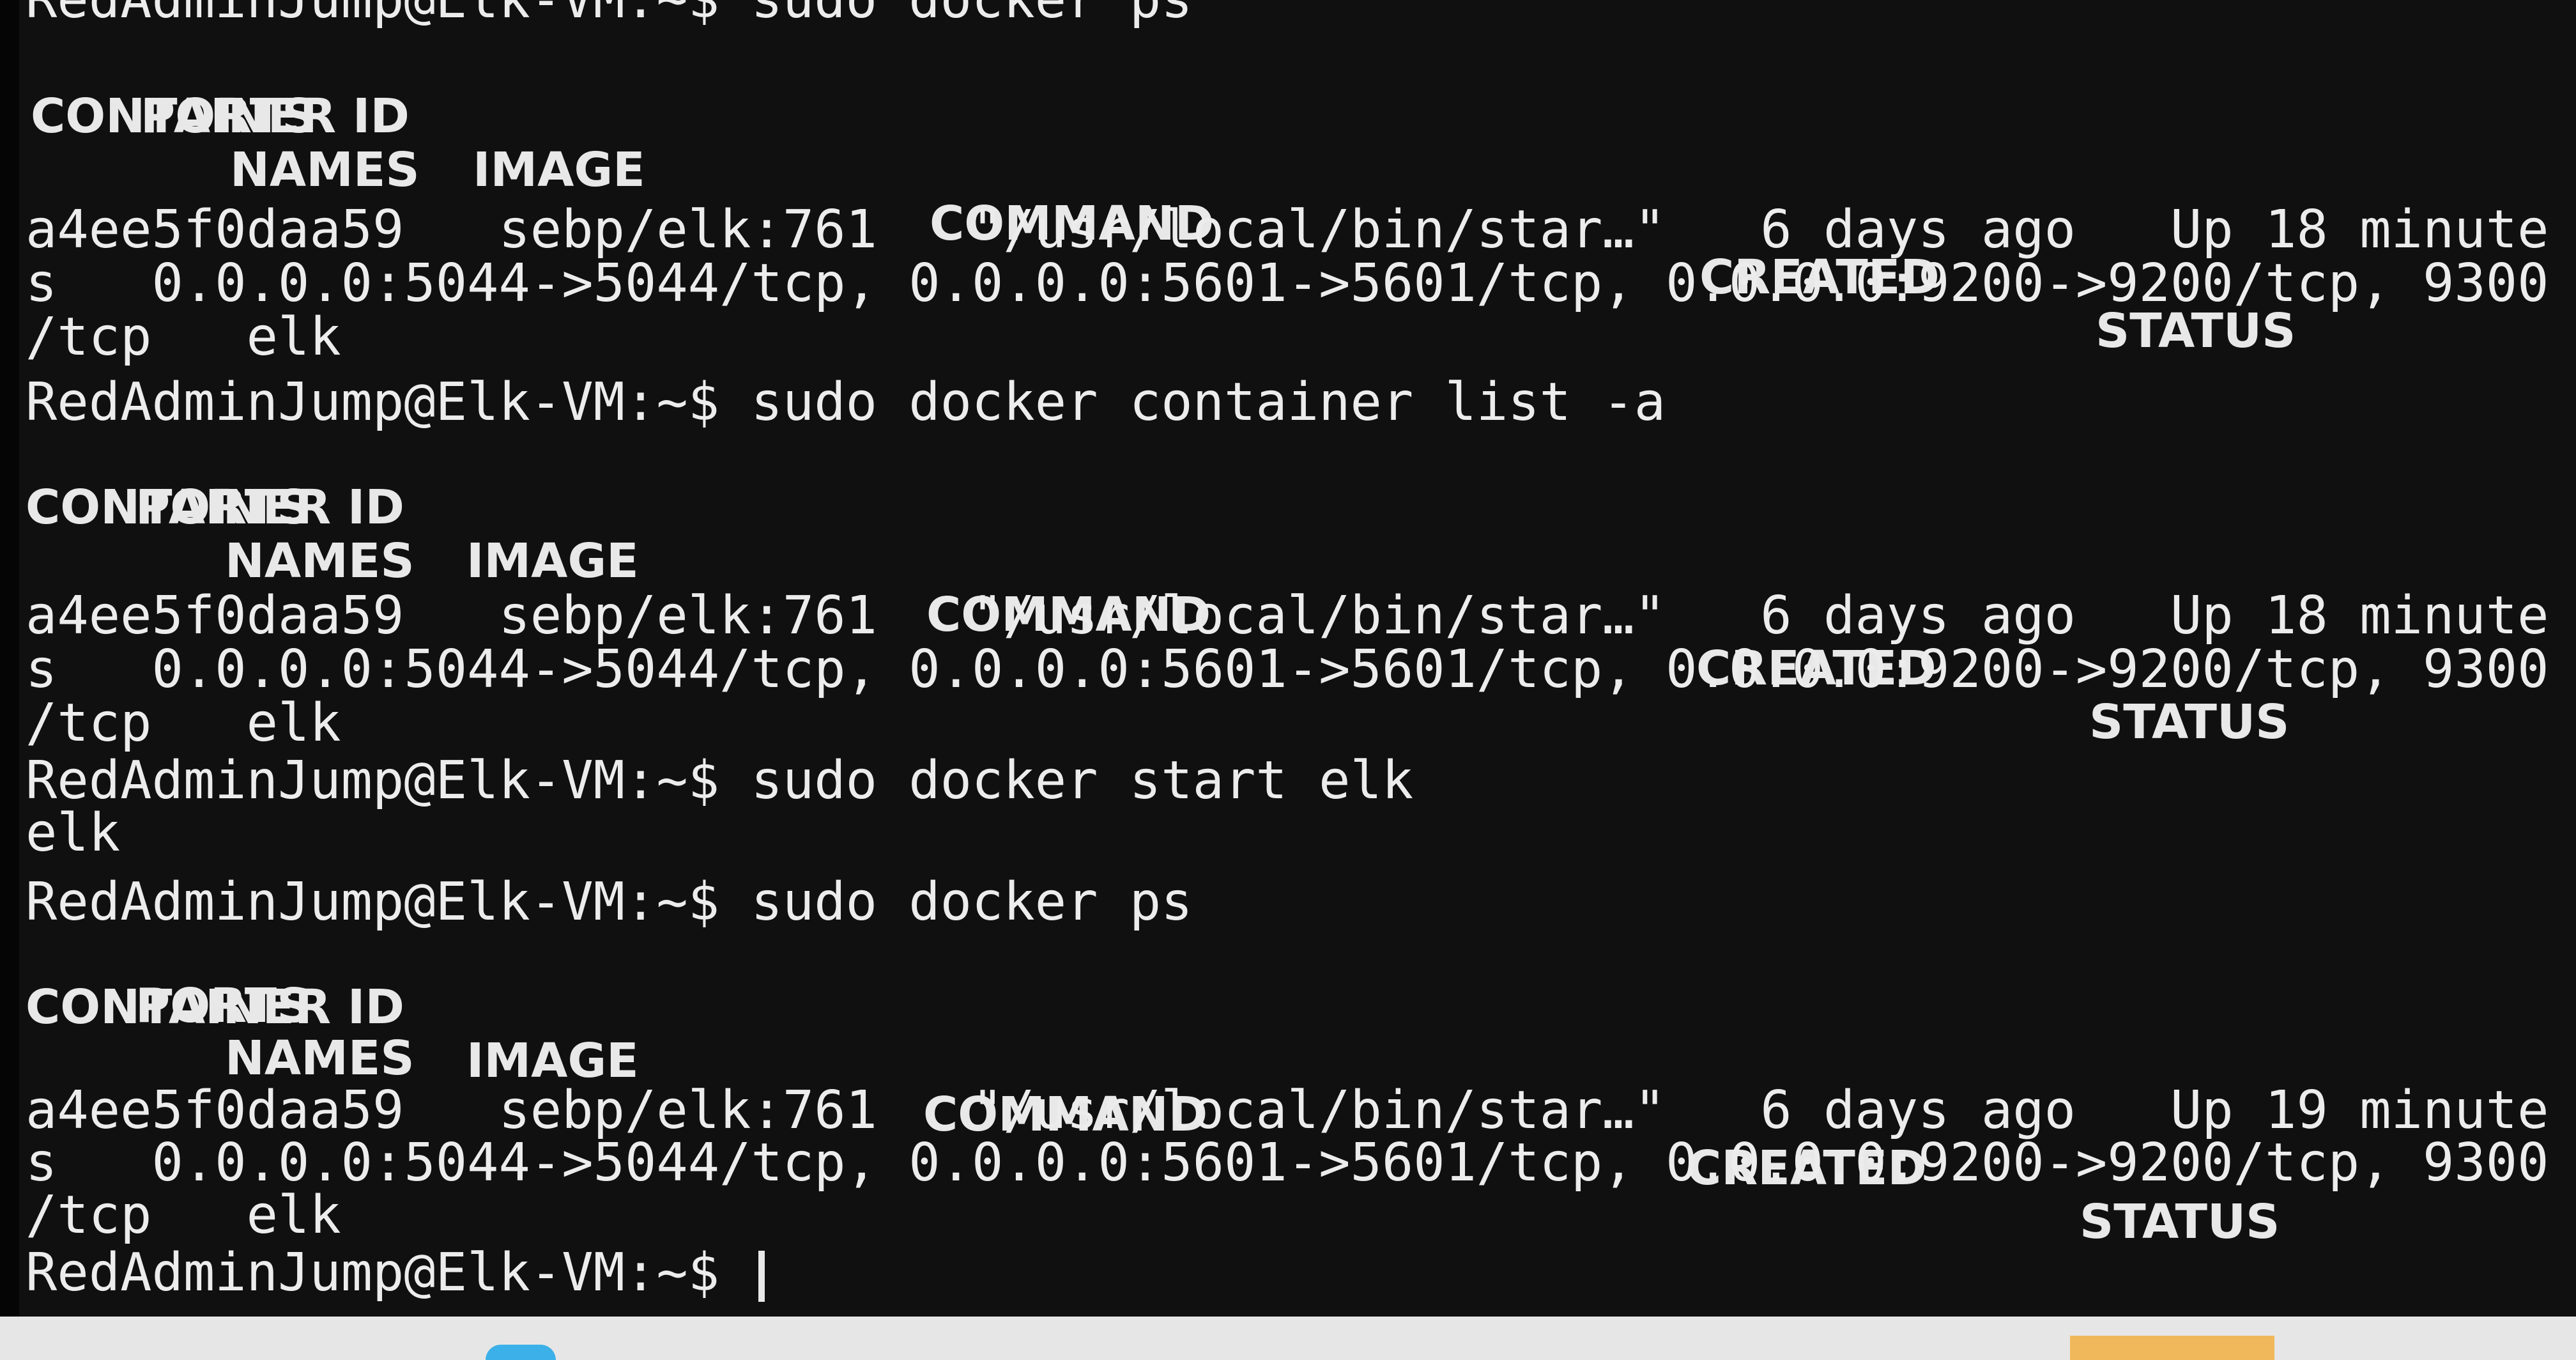 This screenshot has height=1360, width=2576. What do you see at coordinates (73, 833) in the screenshot?
I see `command-output: elk` at bounding box center [73, 833].